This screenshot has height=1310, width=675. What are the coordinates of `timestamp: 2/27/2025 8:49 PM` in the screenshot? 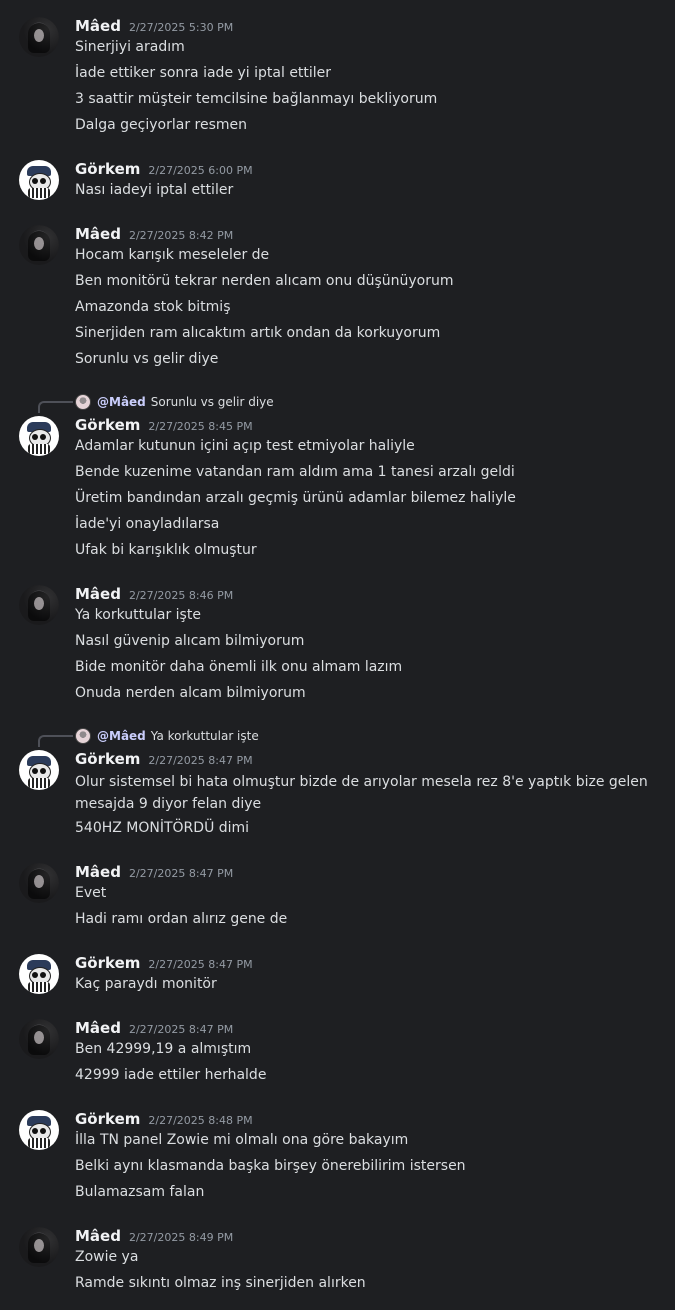 It's located at (181, 1237).